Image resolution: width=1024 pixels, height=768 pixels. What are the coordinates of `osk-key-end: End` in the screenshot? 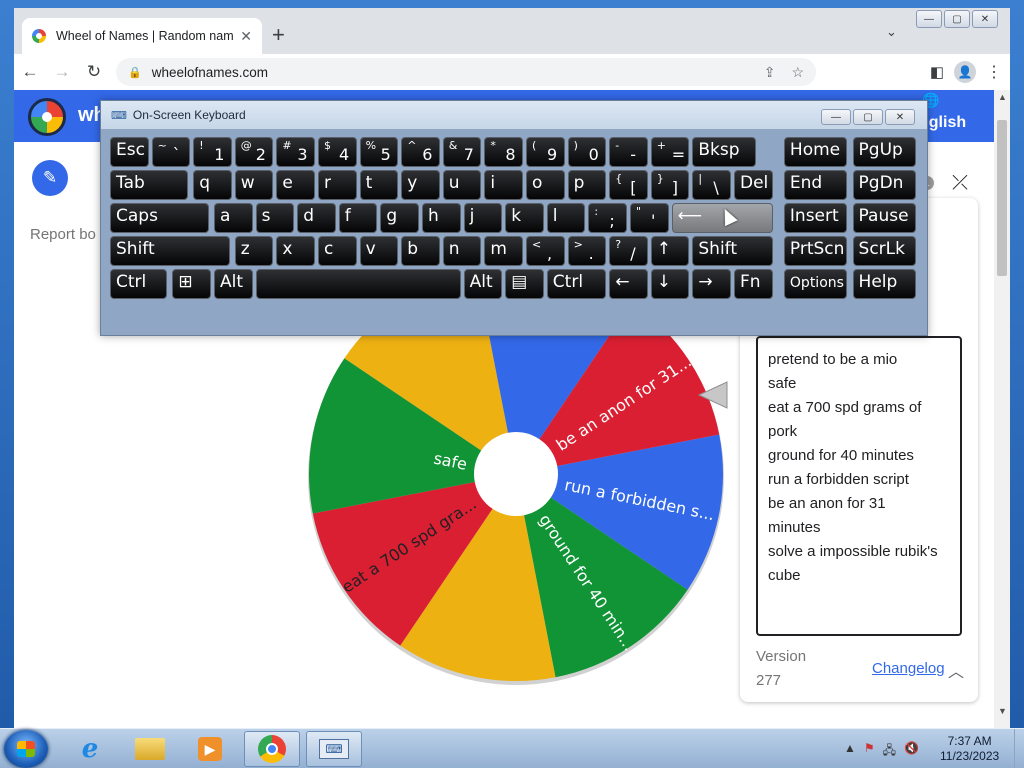 It's located at (815, 185).